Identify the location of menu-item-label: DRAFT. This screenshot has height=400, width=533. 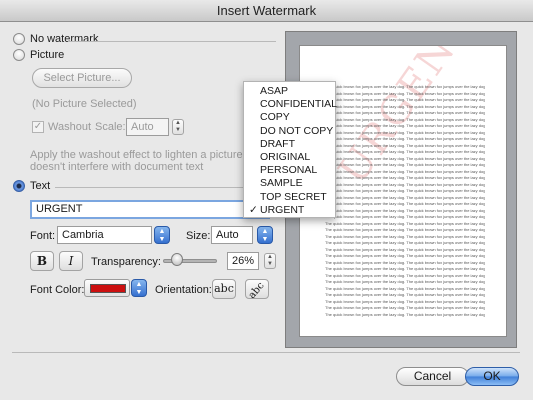
(277, 143).